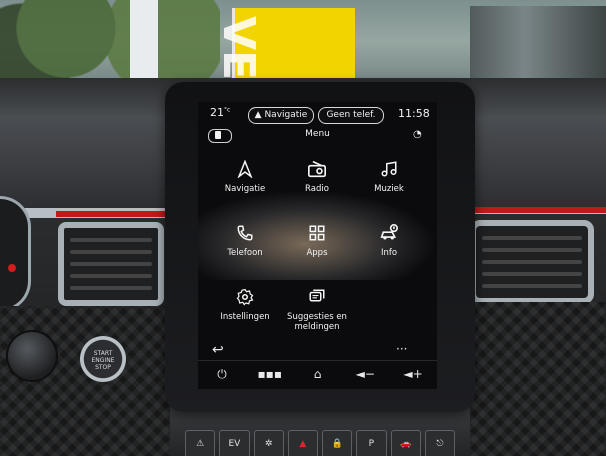  I want to click on bottom-dock: ⏻ ▪▪▪ ⌂ ◄− ◄+, so click(317, 375).